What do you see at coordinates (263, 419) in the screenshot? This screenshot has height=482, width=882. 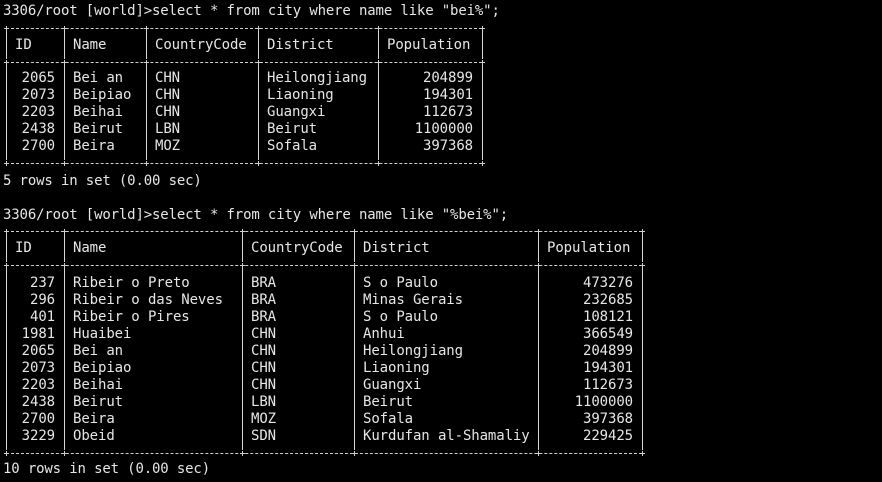 I see `table-cell: MOZ` at bounding box center [263, 419].